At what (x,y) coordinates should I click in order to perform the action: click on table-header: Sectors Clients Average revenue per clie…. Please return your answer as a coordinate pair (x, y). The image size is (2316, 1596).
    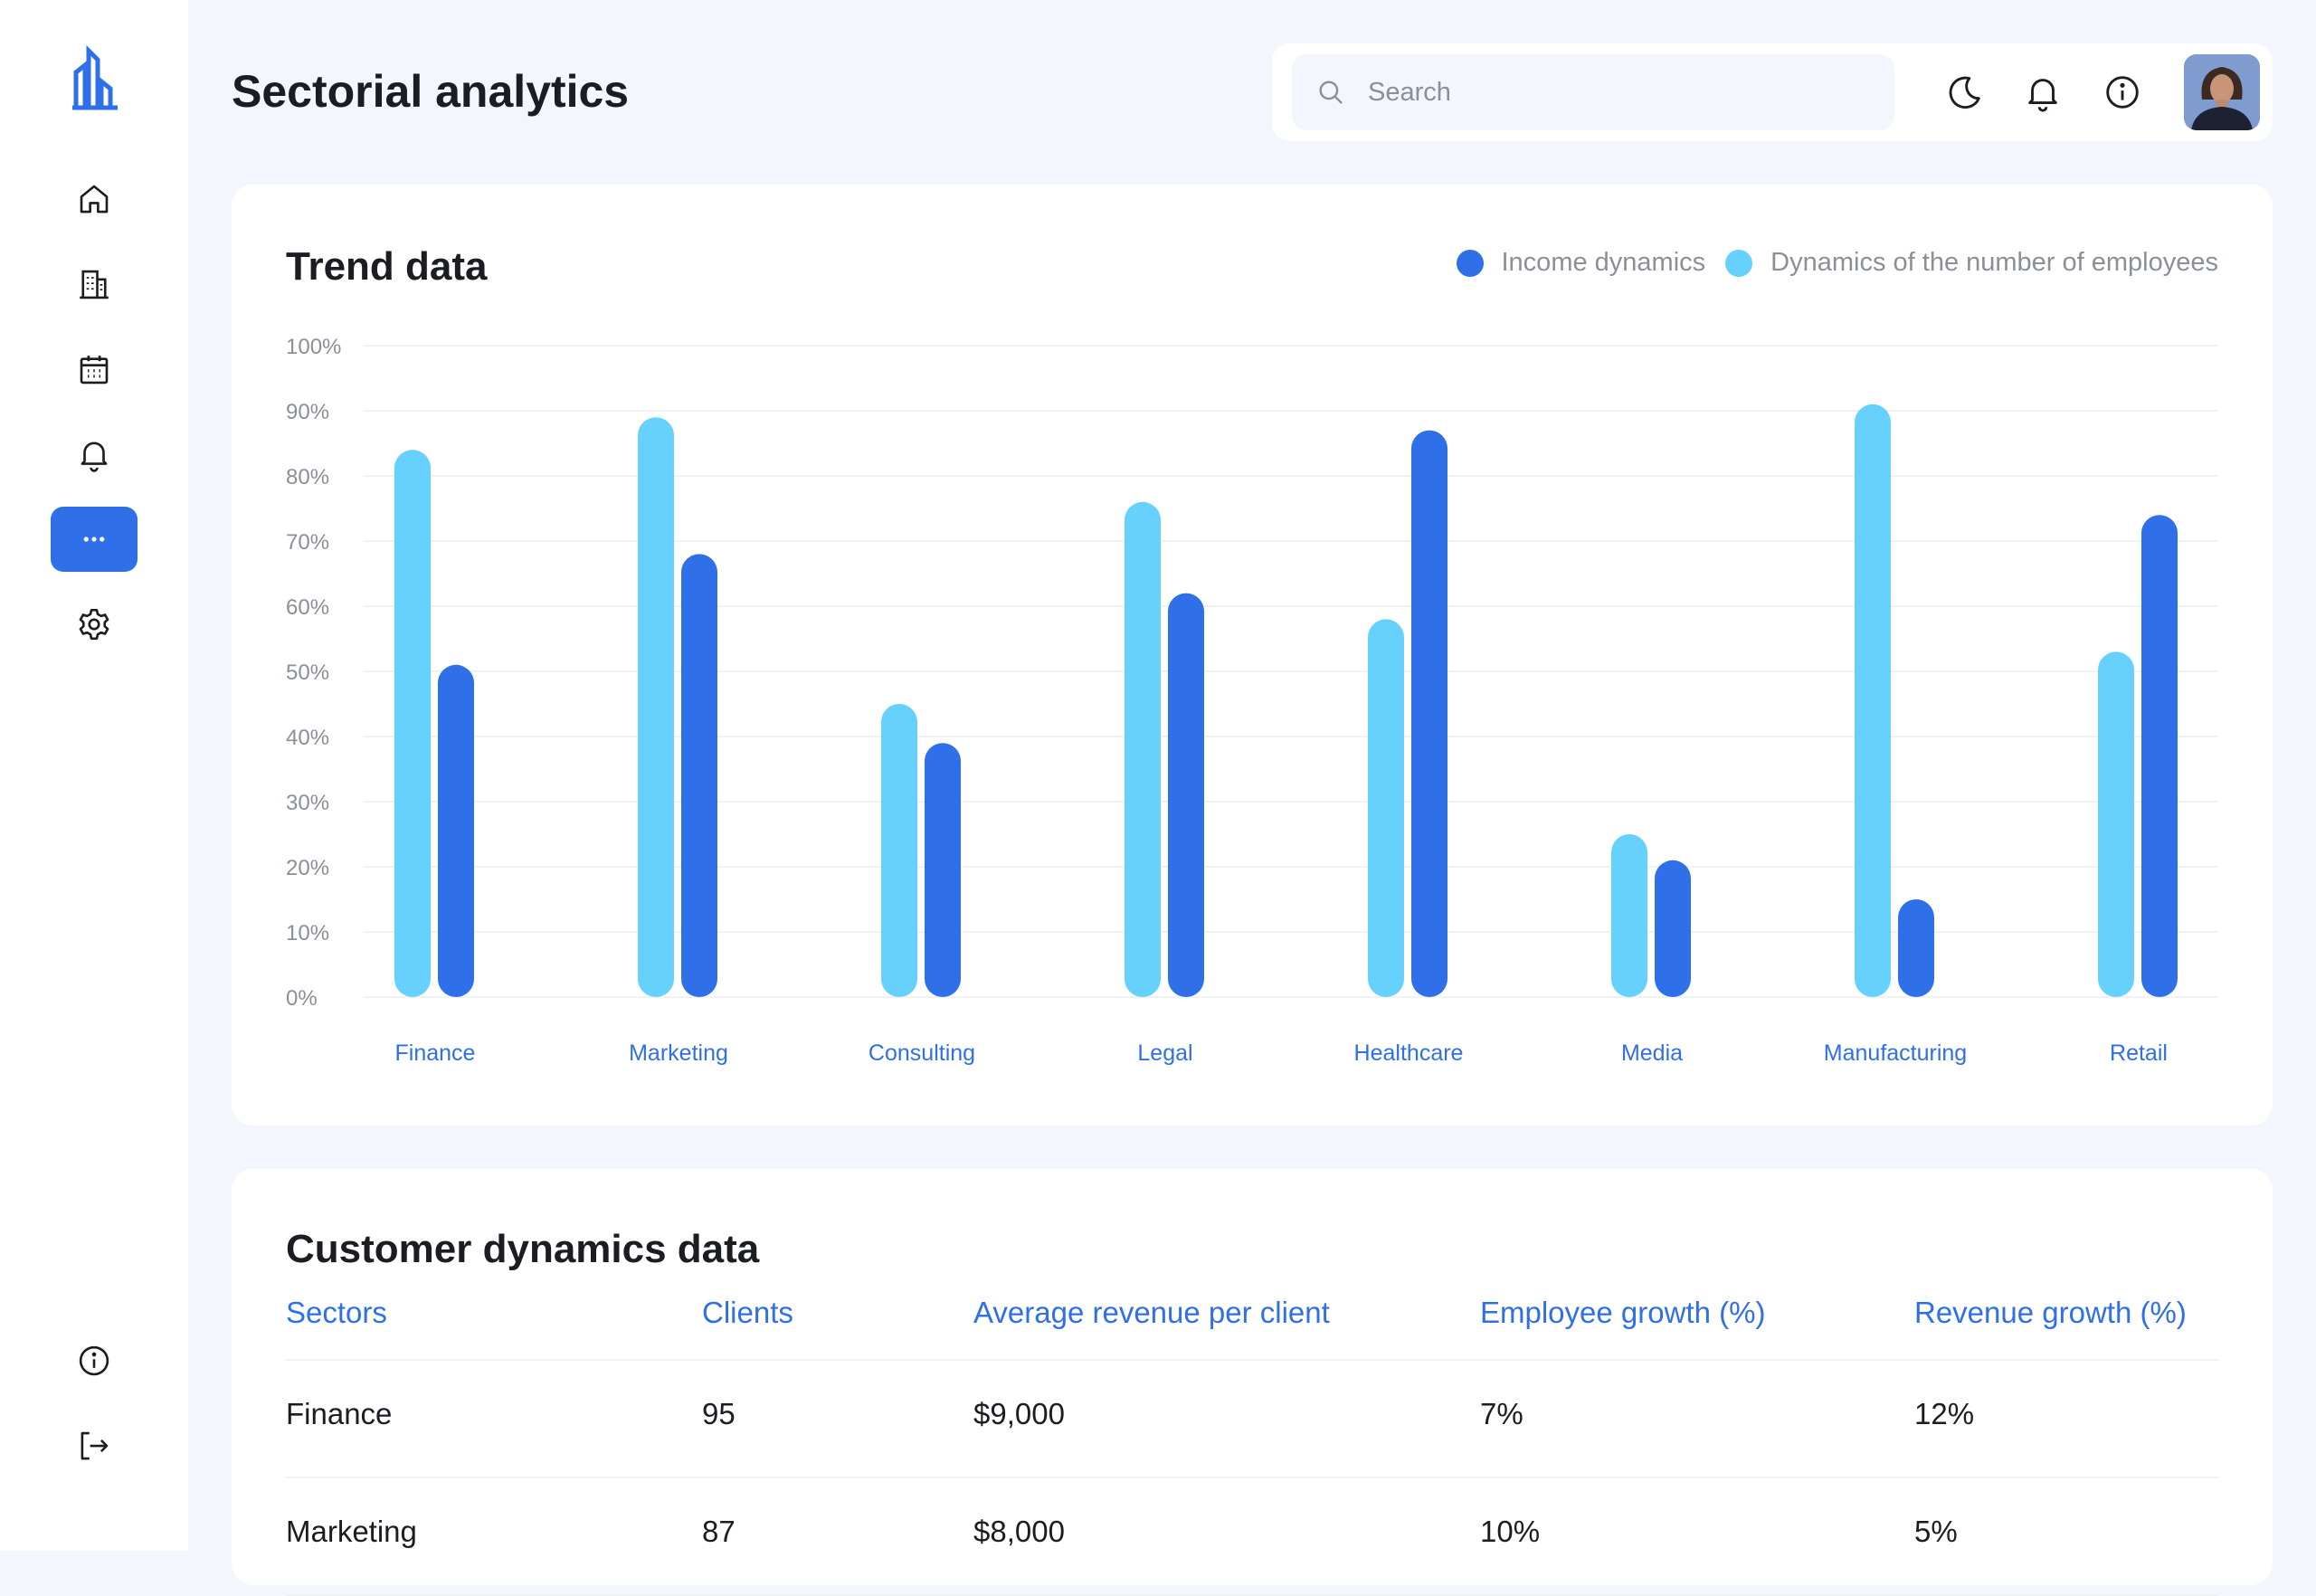
    Looking at the image, I should click on (1252, 1324).